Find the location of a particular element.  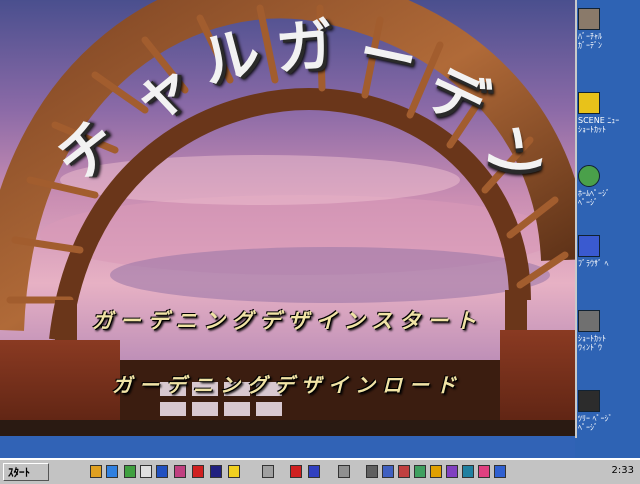

taskbar: ｽﾀｰﾄ 2:33 is located at coordinates (320, 471).